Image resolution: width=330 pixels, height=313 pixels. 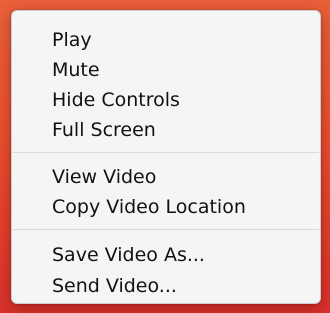 I want to click on menu-item-copy-video-location: Copy Video Location, so click(x=149, y=207).